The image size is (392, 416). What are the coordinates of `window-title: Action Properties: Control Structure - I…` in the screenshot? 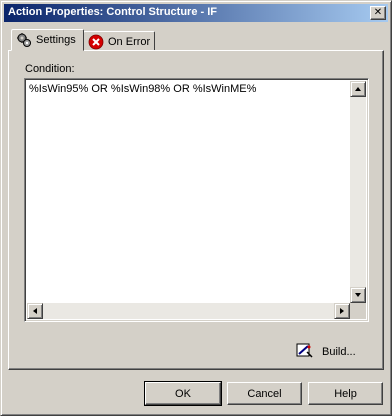 It's located at (113, 12).